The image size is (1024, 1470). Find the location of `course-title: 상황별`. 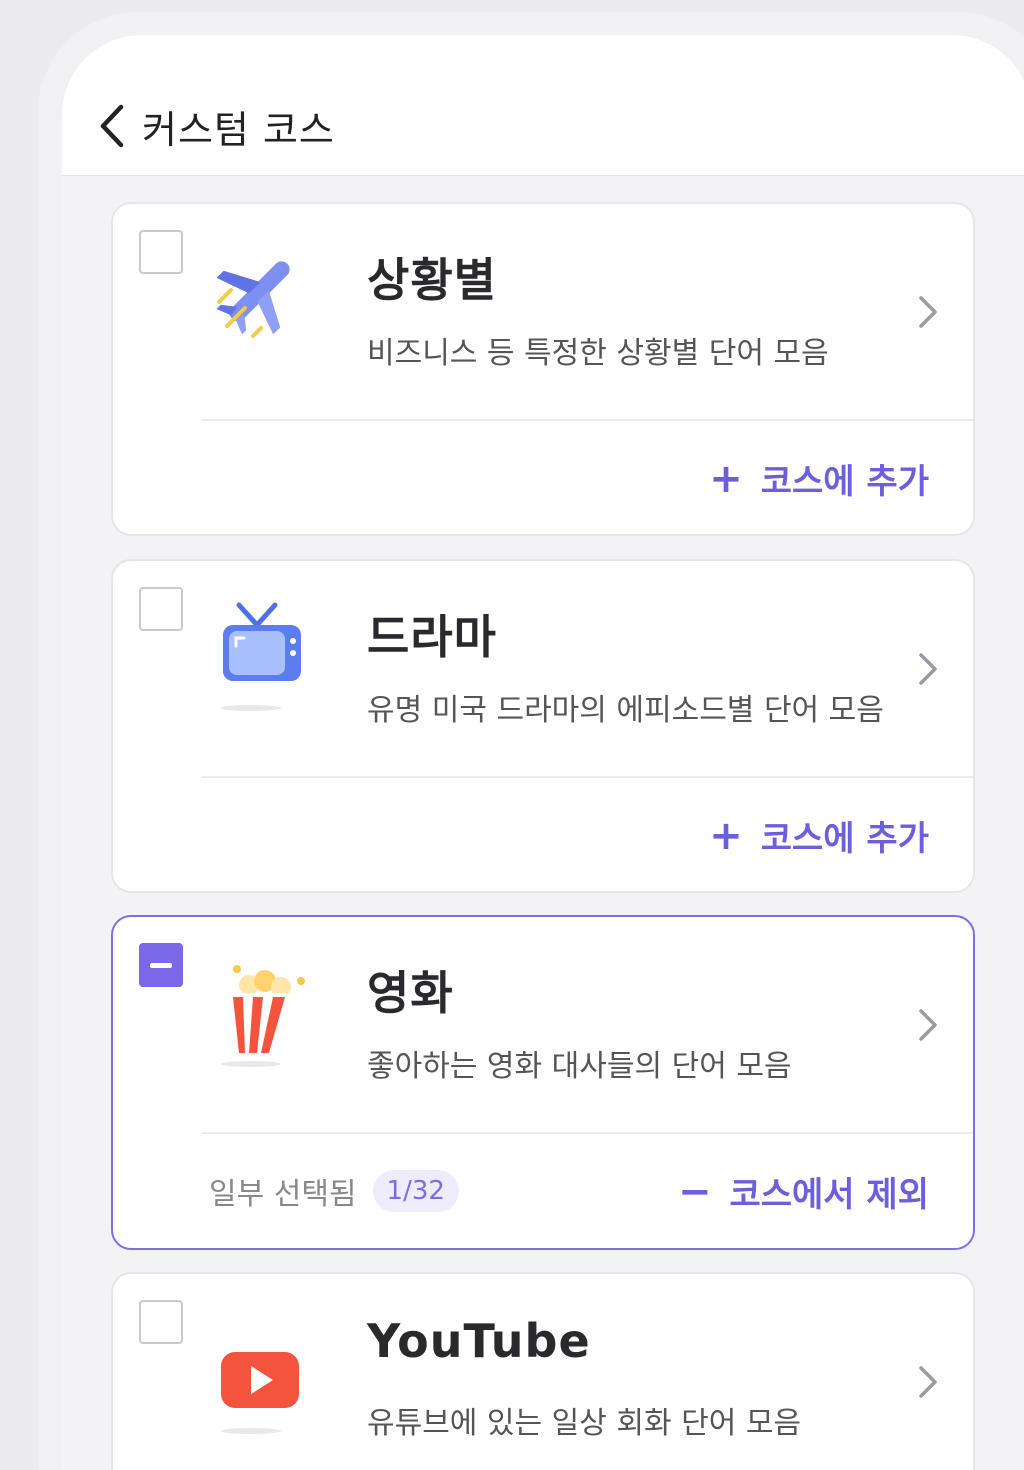

course-title: 상황별 is located at coordinates (432, 280).